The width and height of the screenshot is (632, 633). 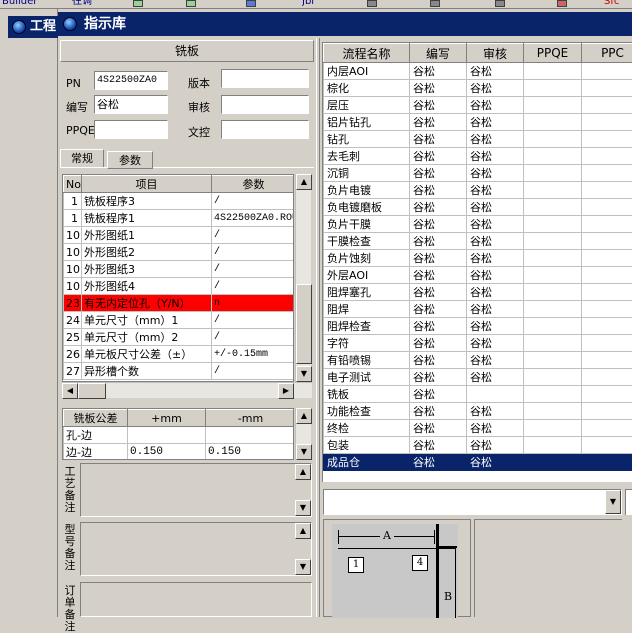 I want to click on row-value: +/-0.15mm, so click(x=253, y=354).